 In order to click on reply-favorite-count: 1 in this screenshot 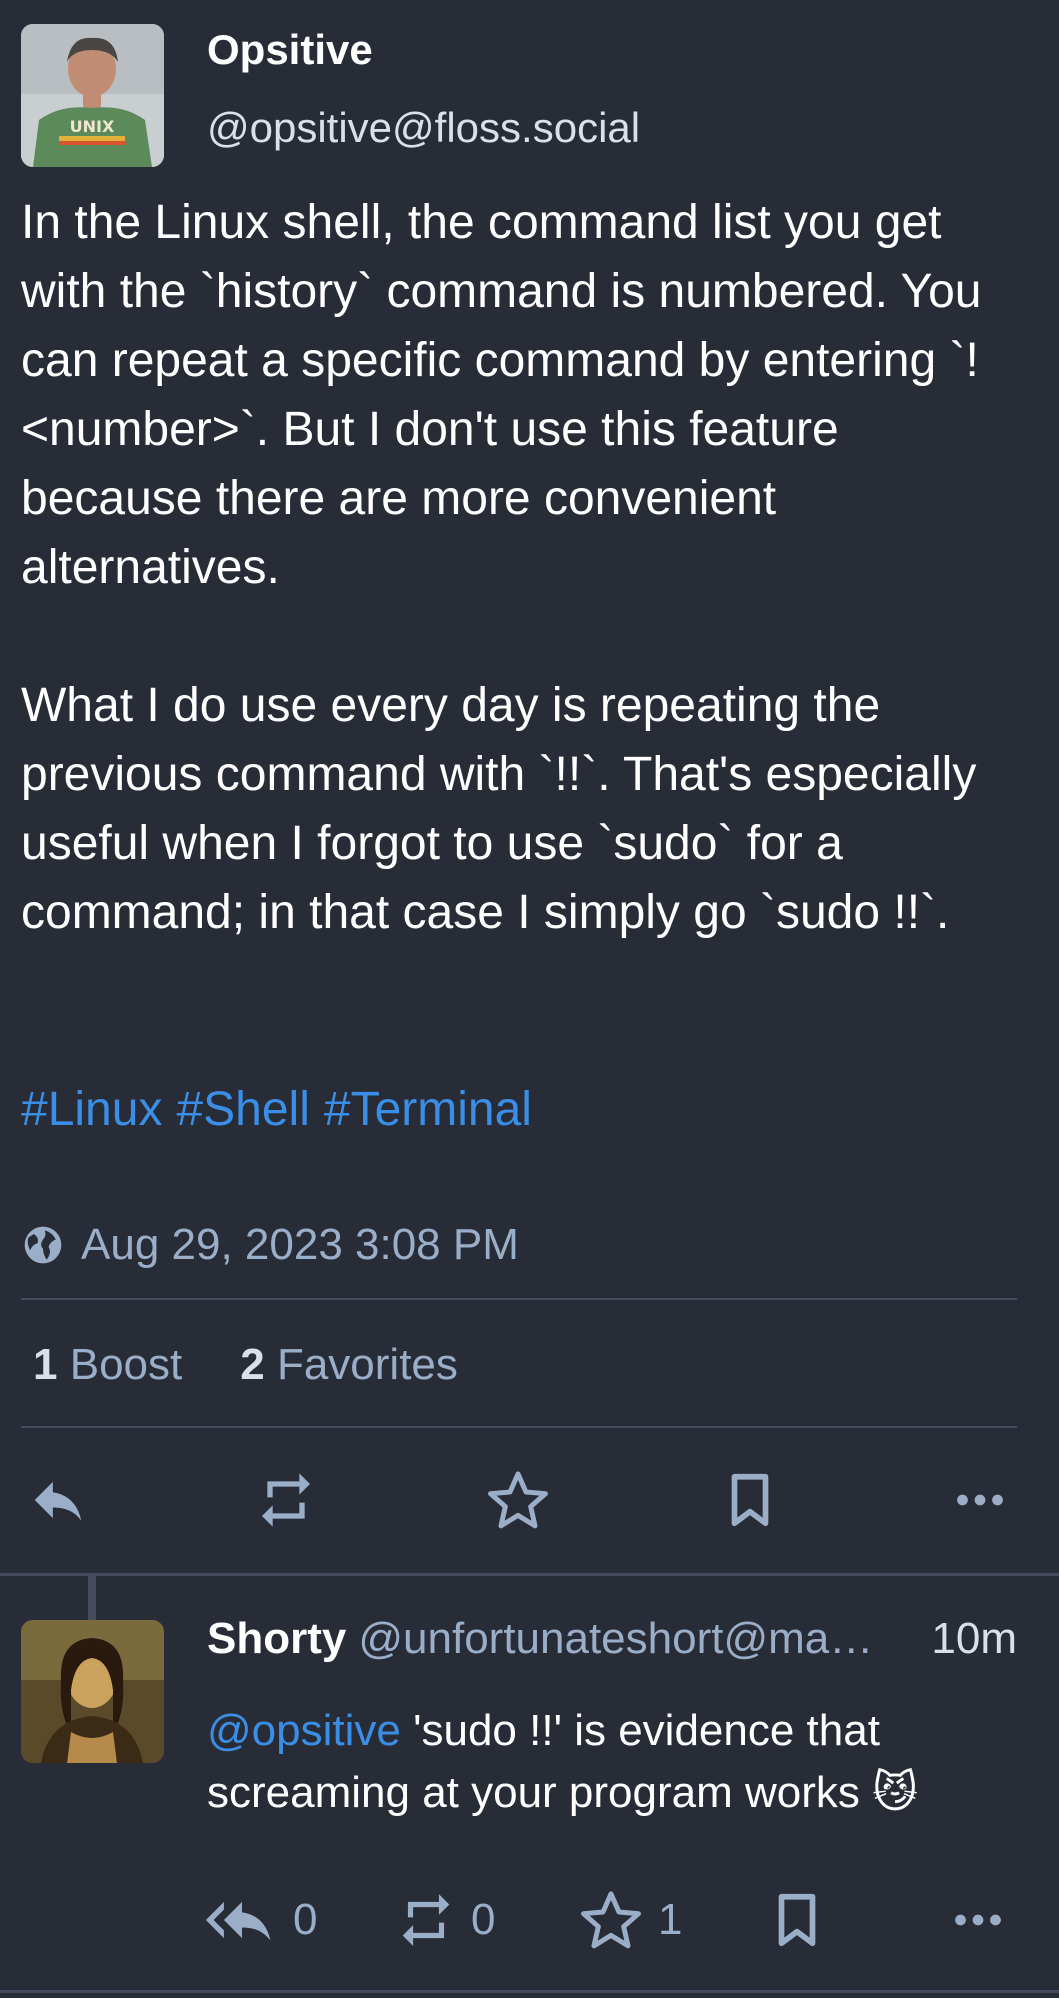, I will do `click(670, 1919)`.